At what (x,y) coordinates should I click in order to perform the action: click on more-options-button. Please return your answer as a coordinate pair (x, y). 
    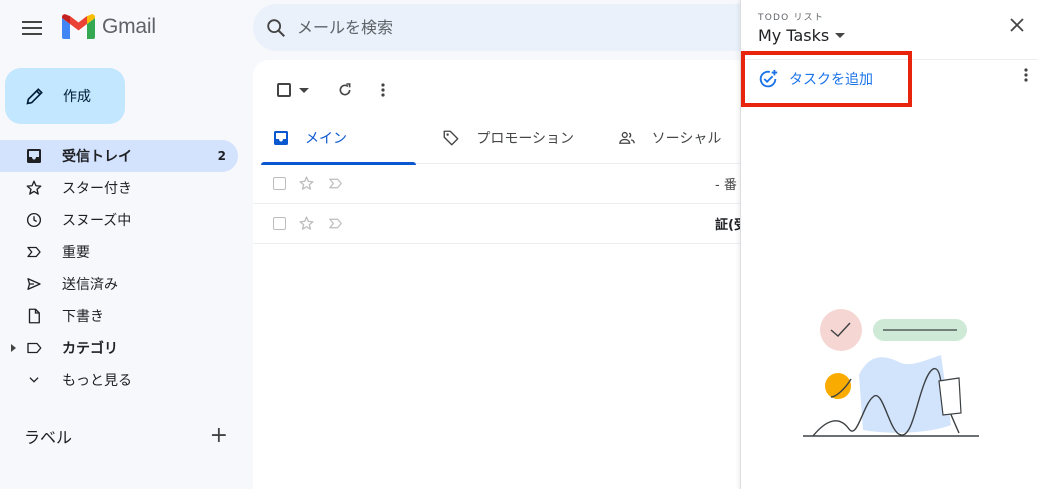
    Looking at the image, I should click on (383, 90).